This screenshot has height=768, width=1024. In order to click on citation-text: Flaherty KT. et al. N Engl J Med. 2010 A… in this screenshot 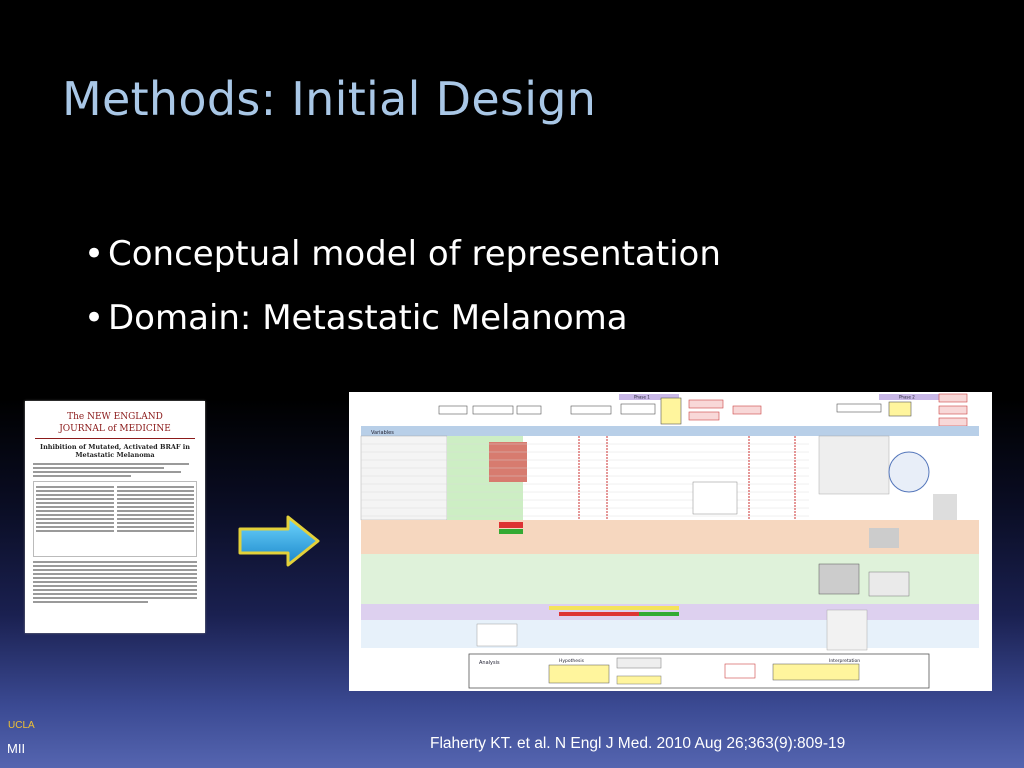, I will do `click(638, 743)`.